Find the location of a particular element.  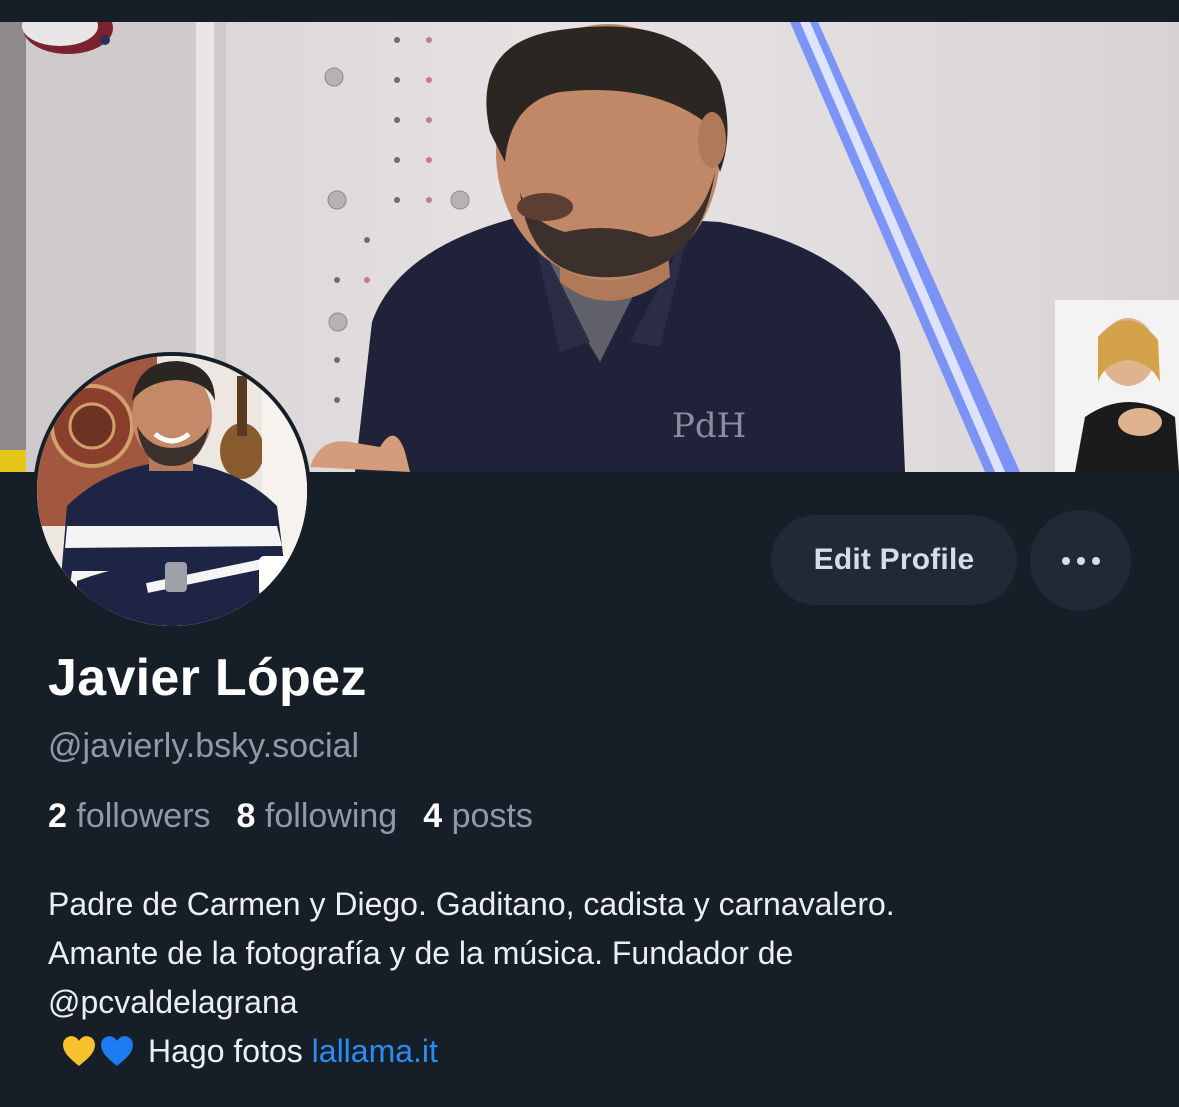

profile-stats: 2 followers 8 following 4 posts is located at coordinates (303, 816).